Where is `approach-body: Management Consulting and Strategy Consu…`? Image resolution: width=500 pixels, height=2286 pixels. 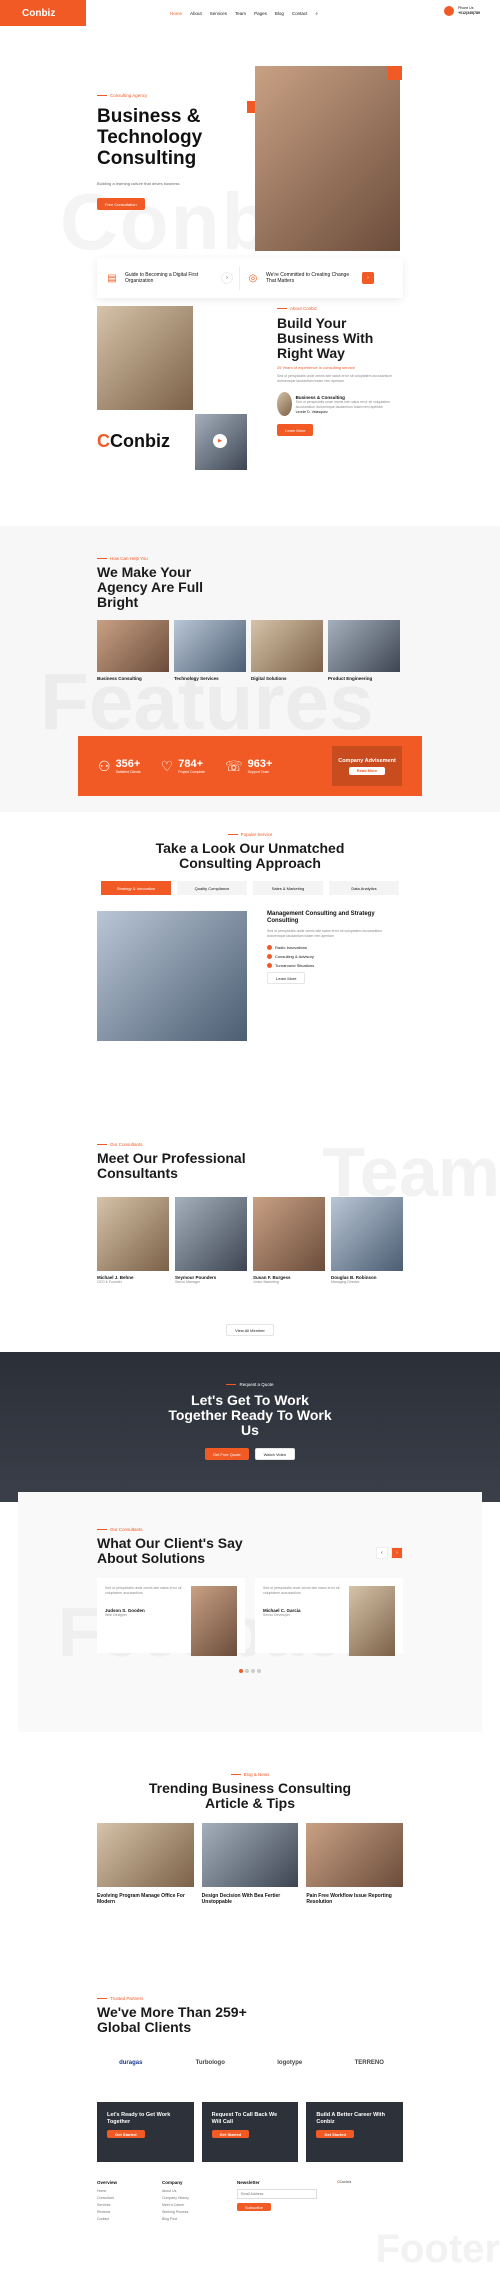
approach-body: Management Consulting and Strategy Consu… is located at coordinates (250, 976).